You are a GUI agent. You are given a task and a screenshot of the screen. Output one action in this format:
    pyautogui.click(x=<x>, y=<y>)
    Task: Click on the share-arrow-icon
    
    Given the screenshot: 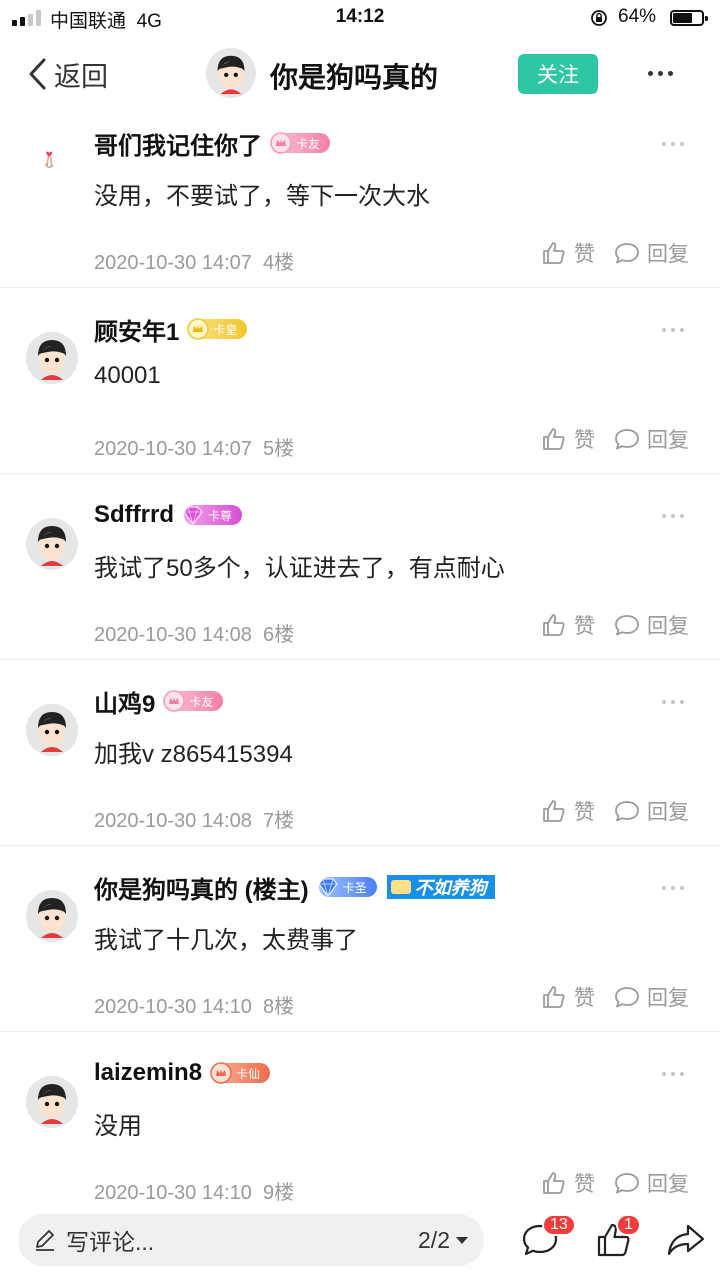 What is the action you would take?
    pyautogui.click(x=686, y=1240)
    